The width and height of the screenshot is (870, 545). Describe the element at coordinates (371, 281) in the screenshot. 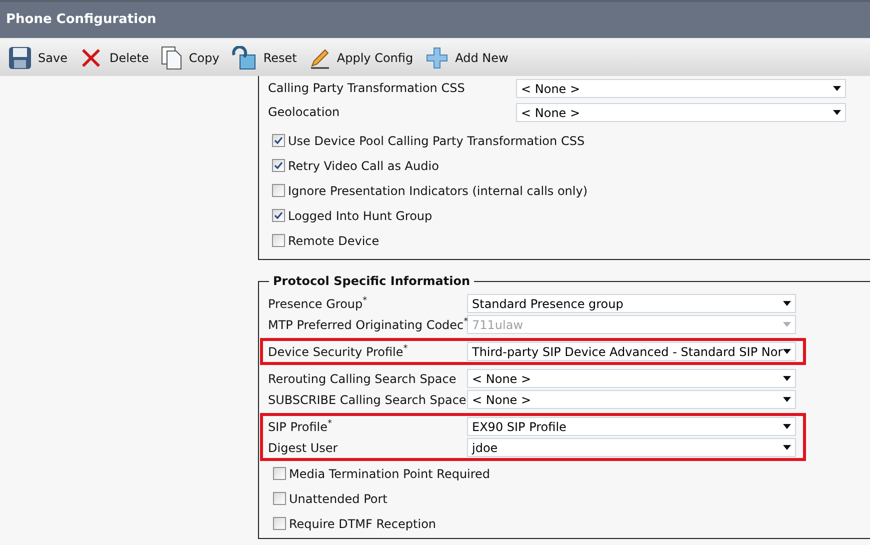

I see `section-heading: Protocol Specific Information` at that location.